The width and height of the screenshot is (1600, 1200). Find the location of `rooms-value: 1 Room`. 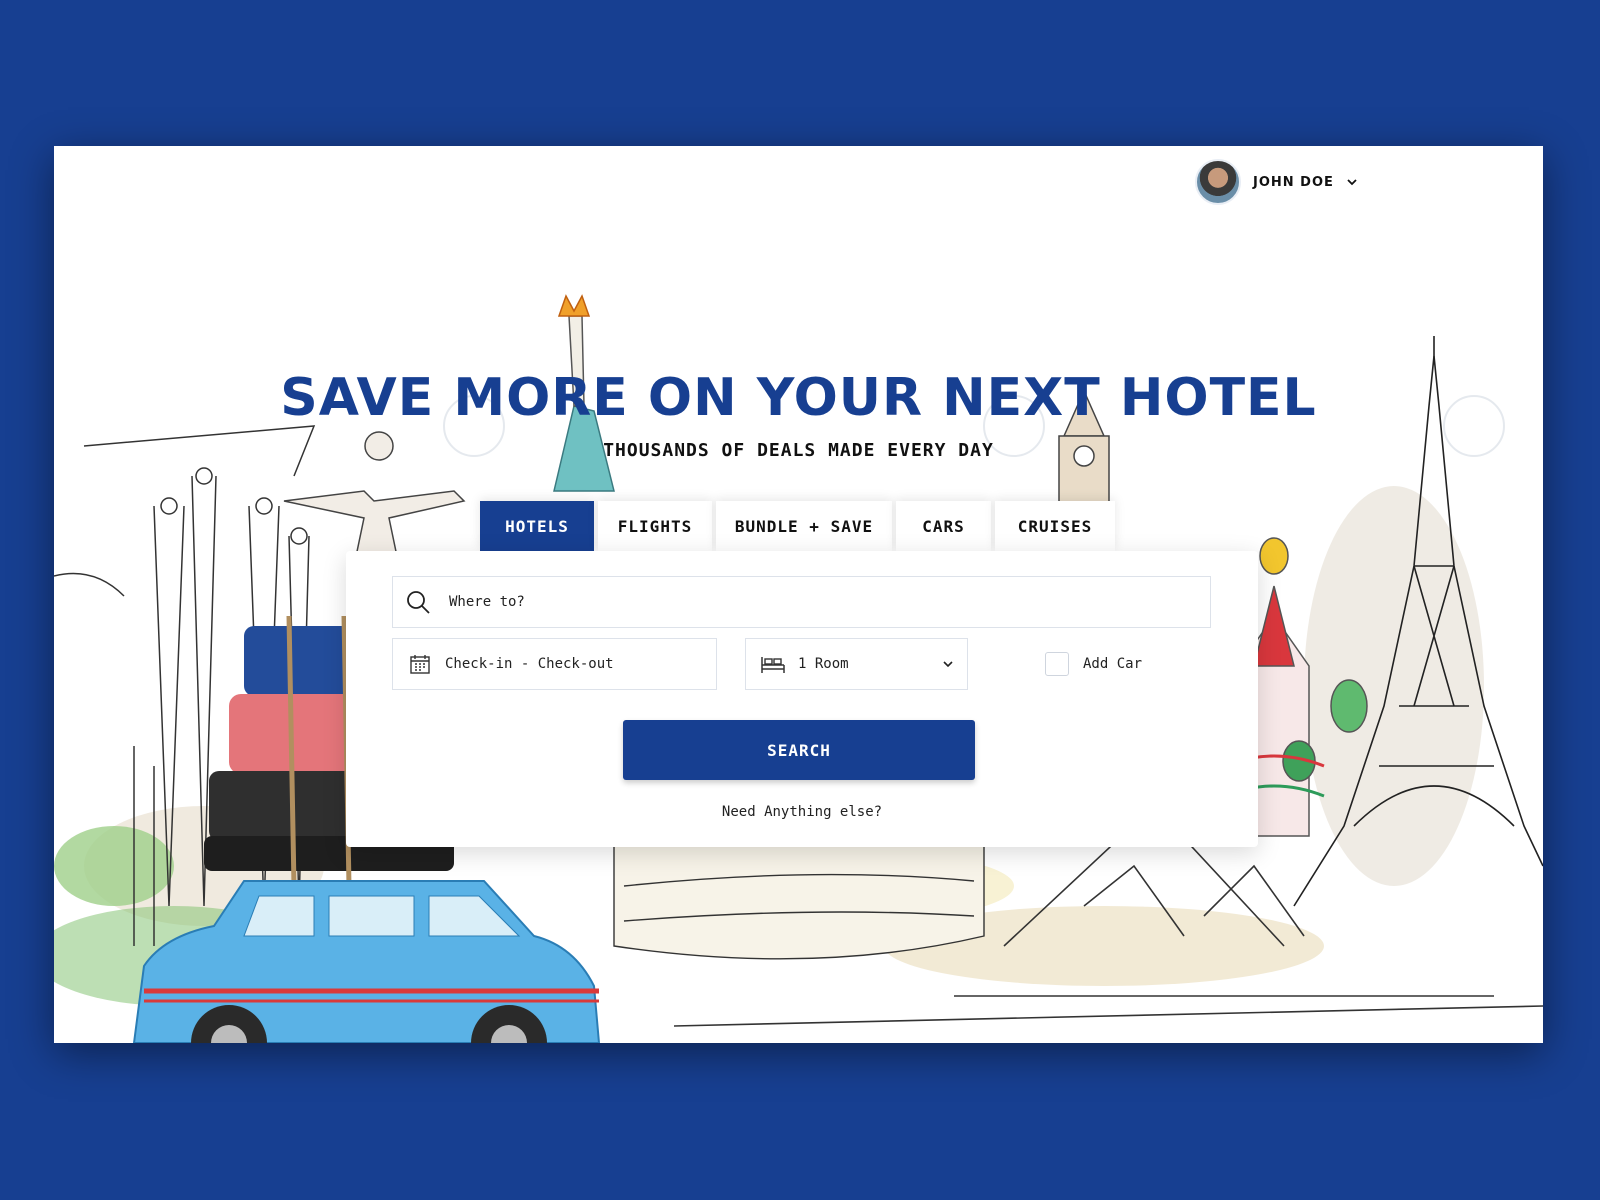

rooms-value: 1 Room is located at coordinates (823, 664).